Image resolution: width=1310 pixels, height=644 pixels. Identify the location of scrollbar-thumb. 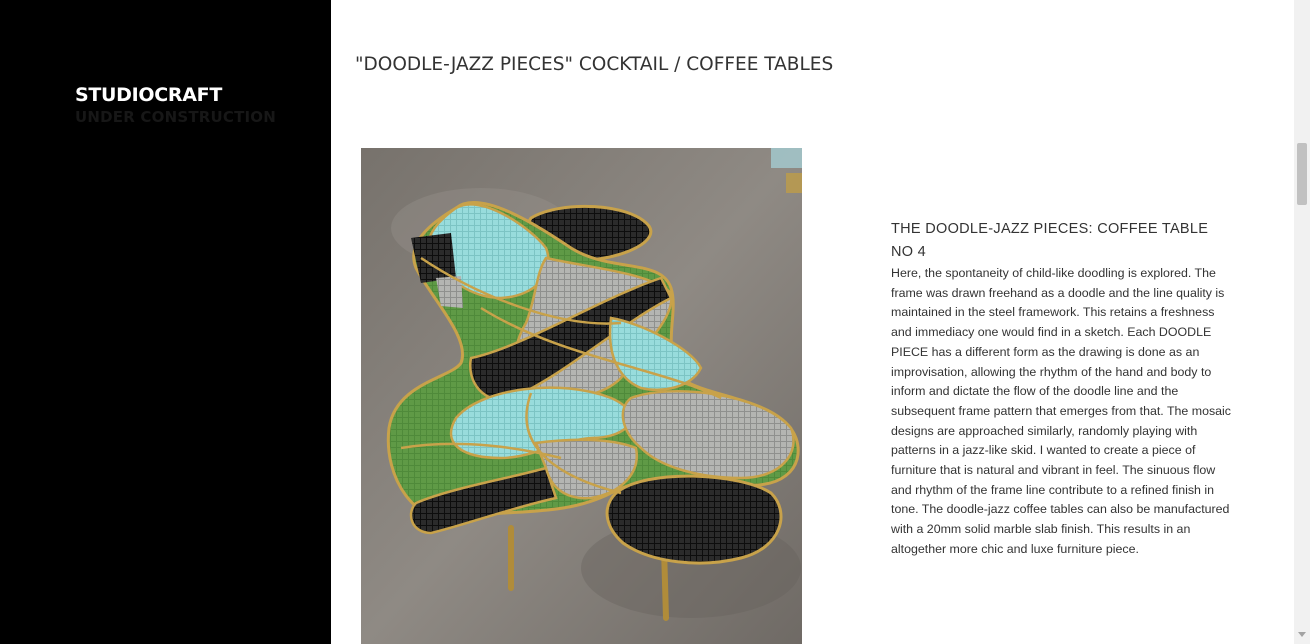
(1302, 174).